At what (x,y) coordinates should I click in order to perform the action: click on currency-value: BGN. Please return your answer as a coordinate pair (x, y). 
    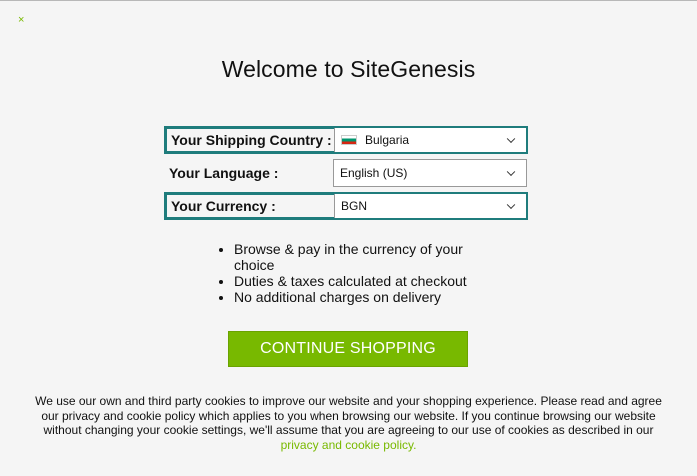
    Looking at the image, I should click on (354, 206).